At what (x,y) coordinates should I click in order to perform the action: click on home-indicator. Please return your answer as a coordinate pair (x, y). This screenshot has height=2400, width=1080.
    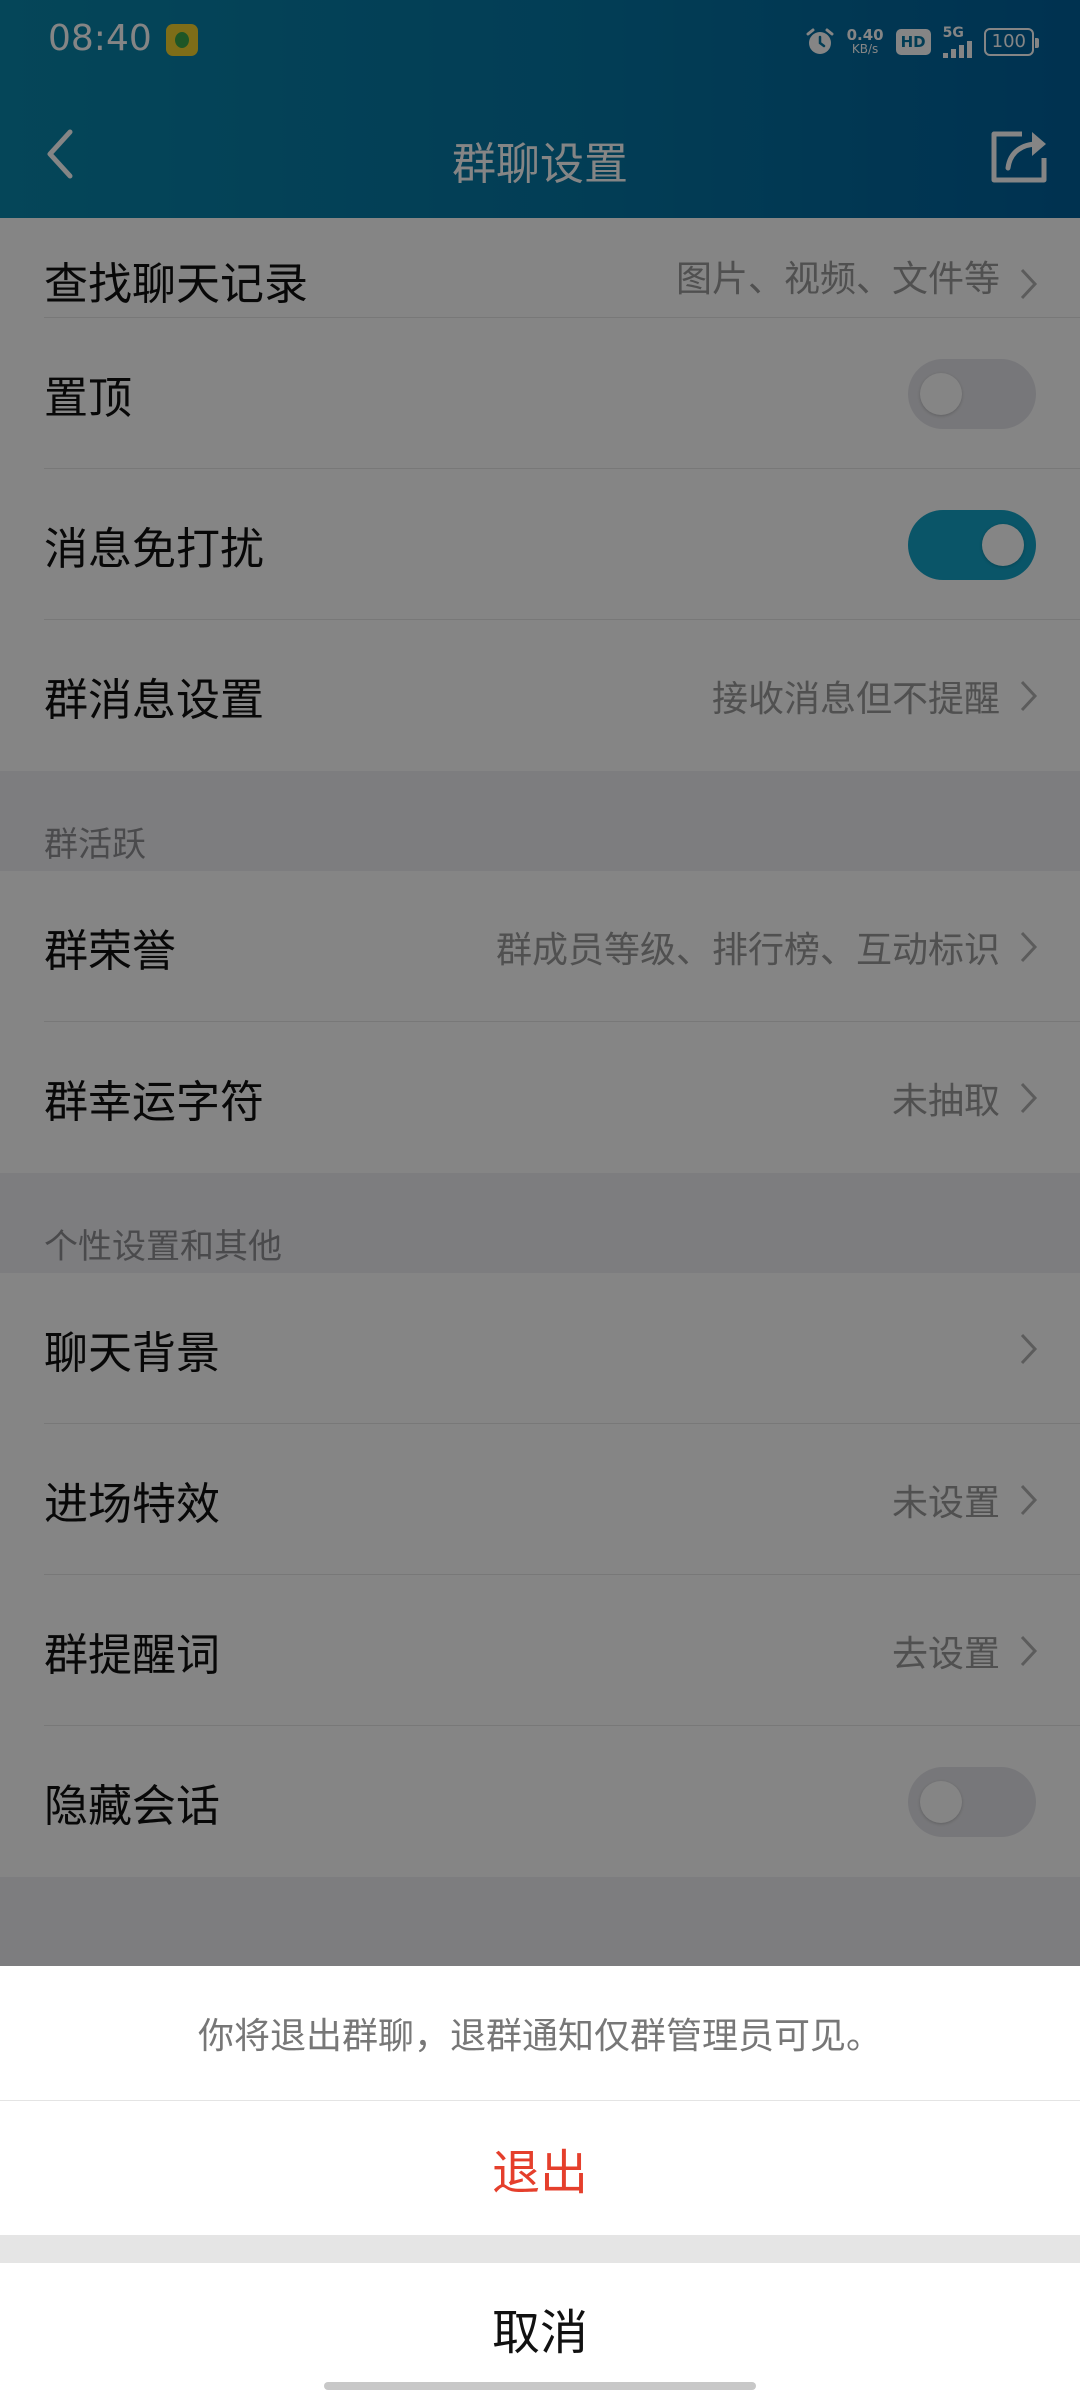
    Looking at the image, I should click on (540, 2386).